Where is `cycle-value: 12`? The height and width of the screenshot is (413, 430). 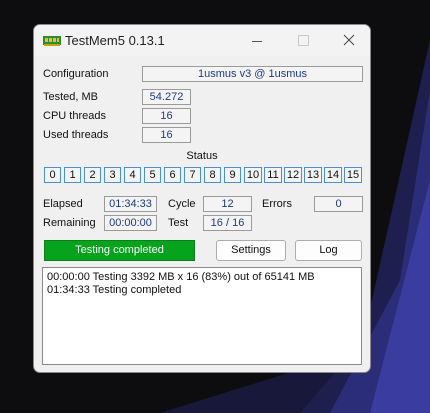
cycle-value: 12 is located at coordinates (227, 204).